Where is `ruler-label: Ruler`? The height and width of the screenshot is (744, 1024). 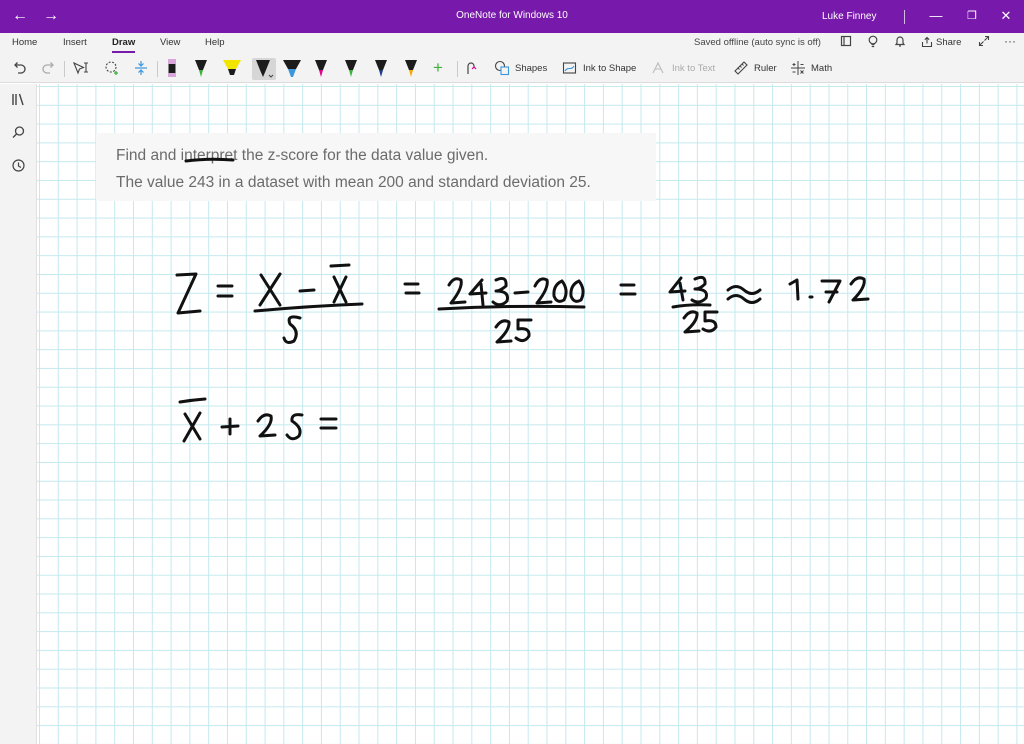 ruler-label: Ruler is located at coordinates (765, 68).